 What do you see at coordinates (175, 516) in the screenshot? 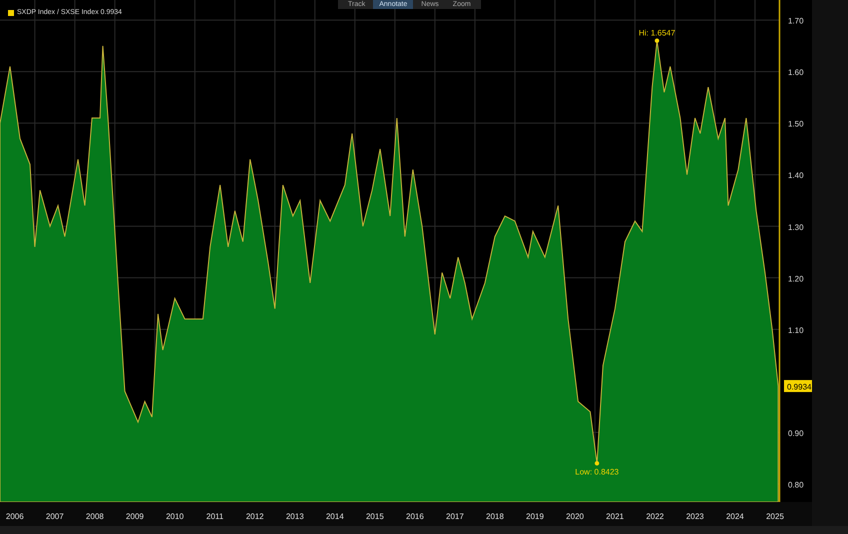
I see `x-tick-label: 2010` at bounding box center [175, 516].